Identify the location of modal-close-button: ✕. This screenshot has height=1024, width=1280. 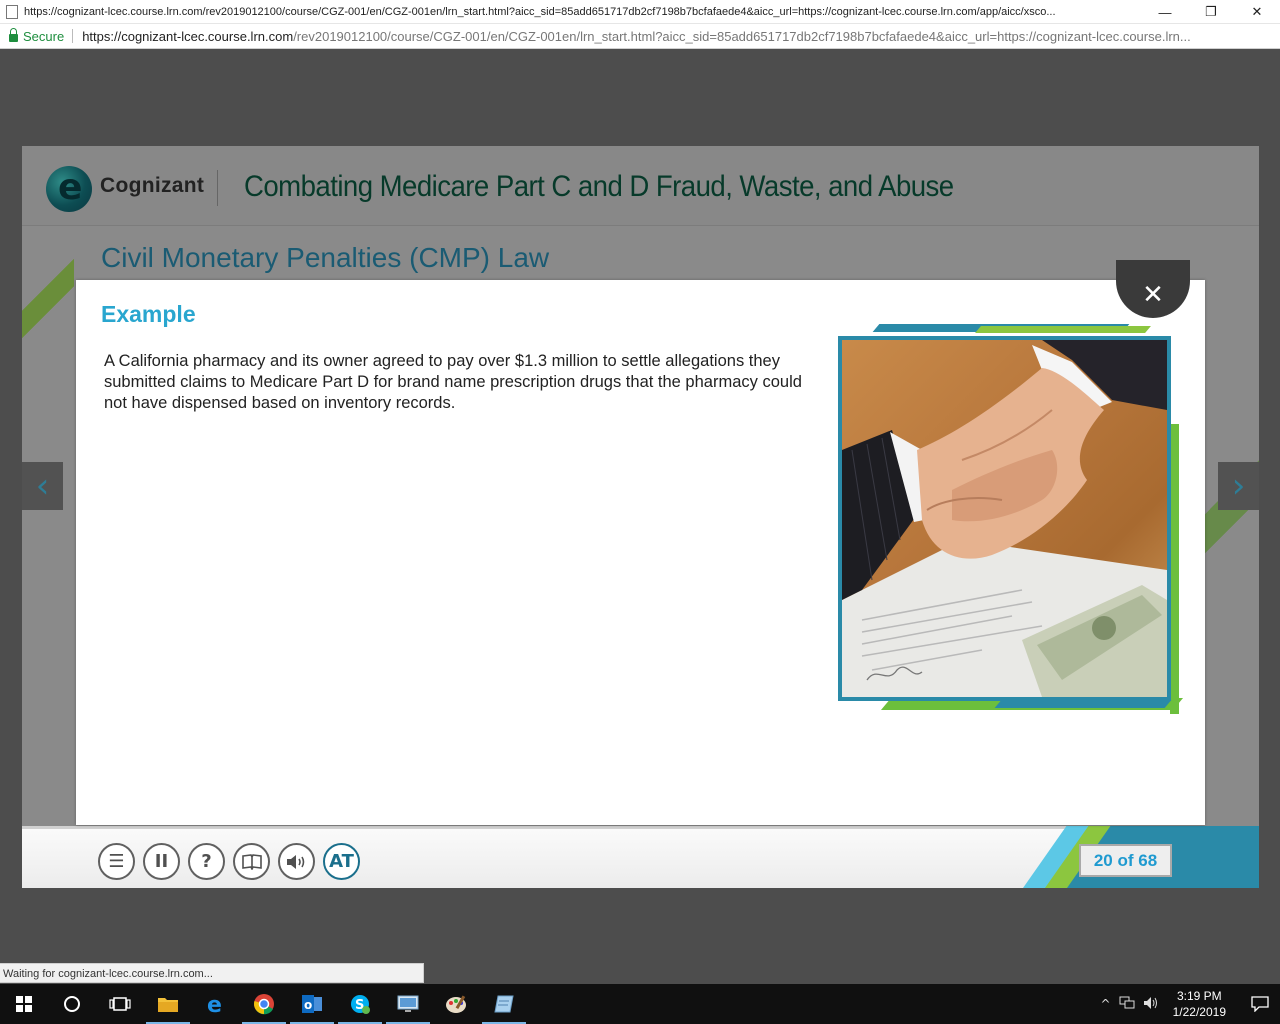
(1153, 289).